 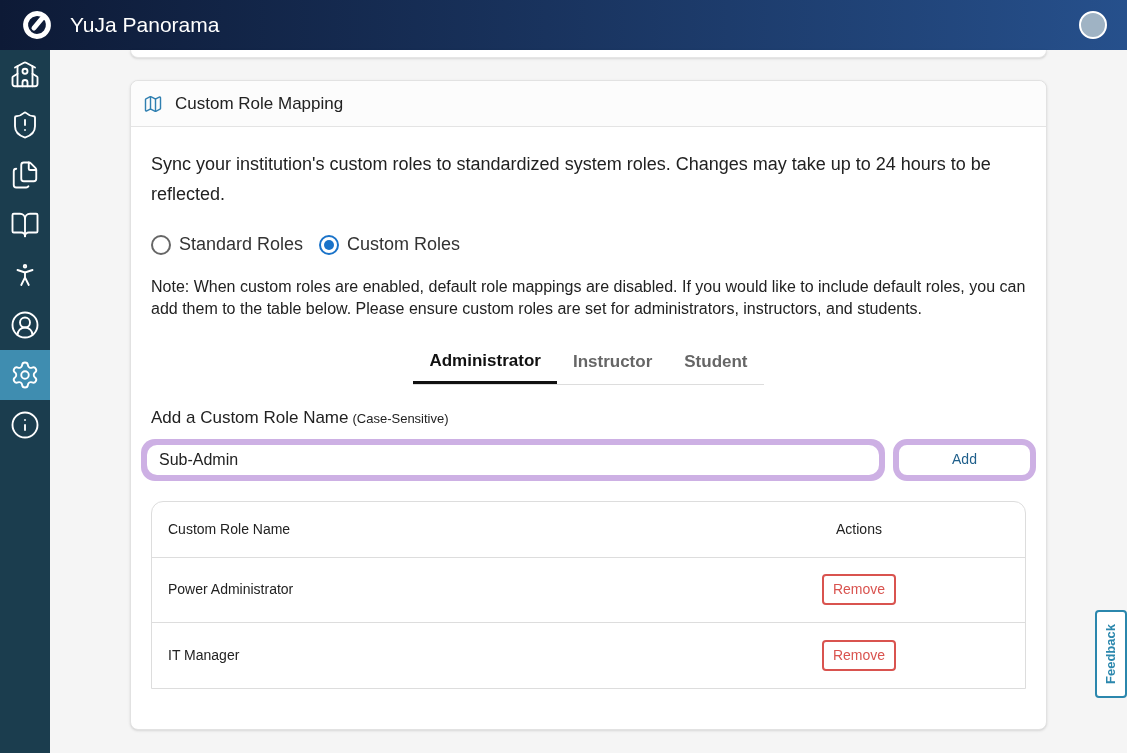 What do you see at coordinates (231, 589) in the screenshot?
I see `table-cell-text: Power Administrator` at bounding box center [231, 589].